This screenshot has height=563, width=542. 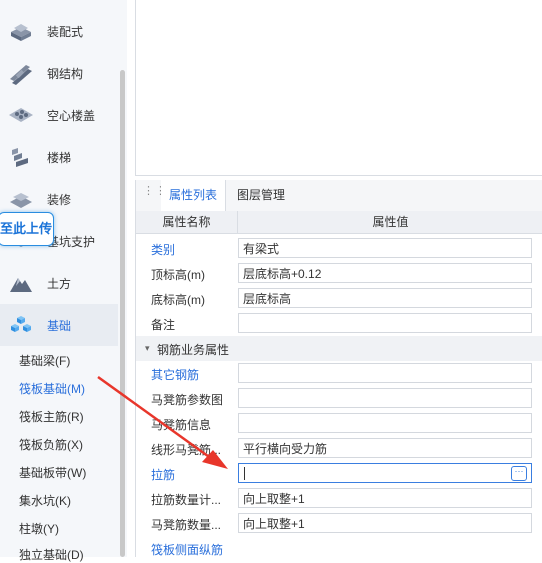 What do you see at coordinates (65, 74) in the screenshot?
I see `nav-item-label: 钢结构` at bounding box center [65, 74].